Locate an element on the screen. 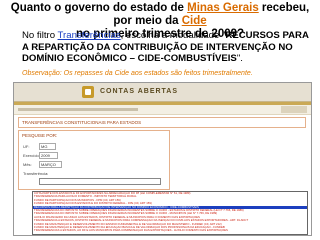 The height and width of the screenshot is (240, 320). filter-label-uf: UF: is located at coordinates (26, 146).